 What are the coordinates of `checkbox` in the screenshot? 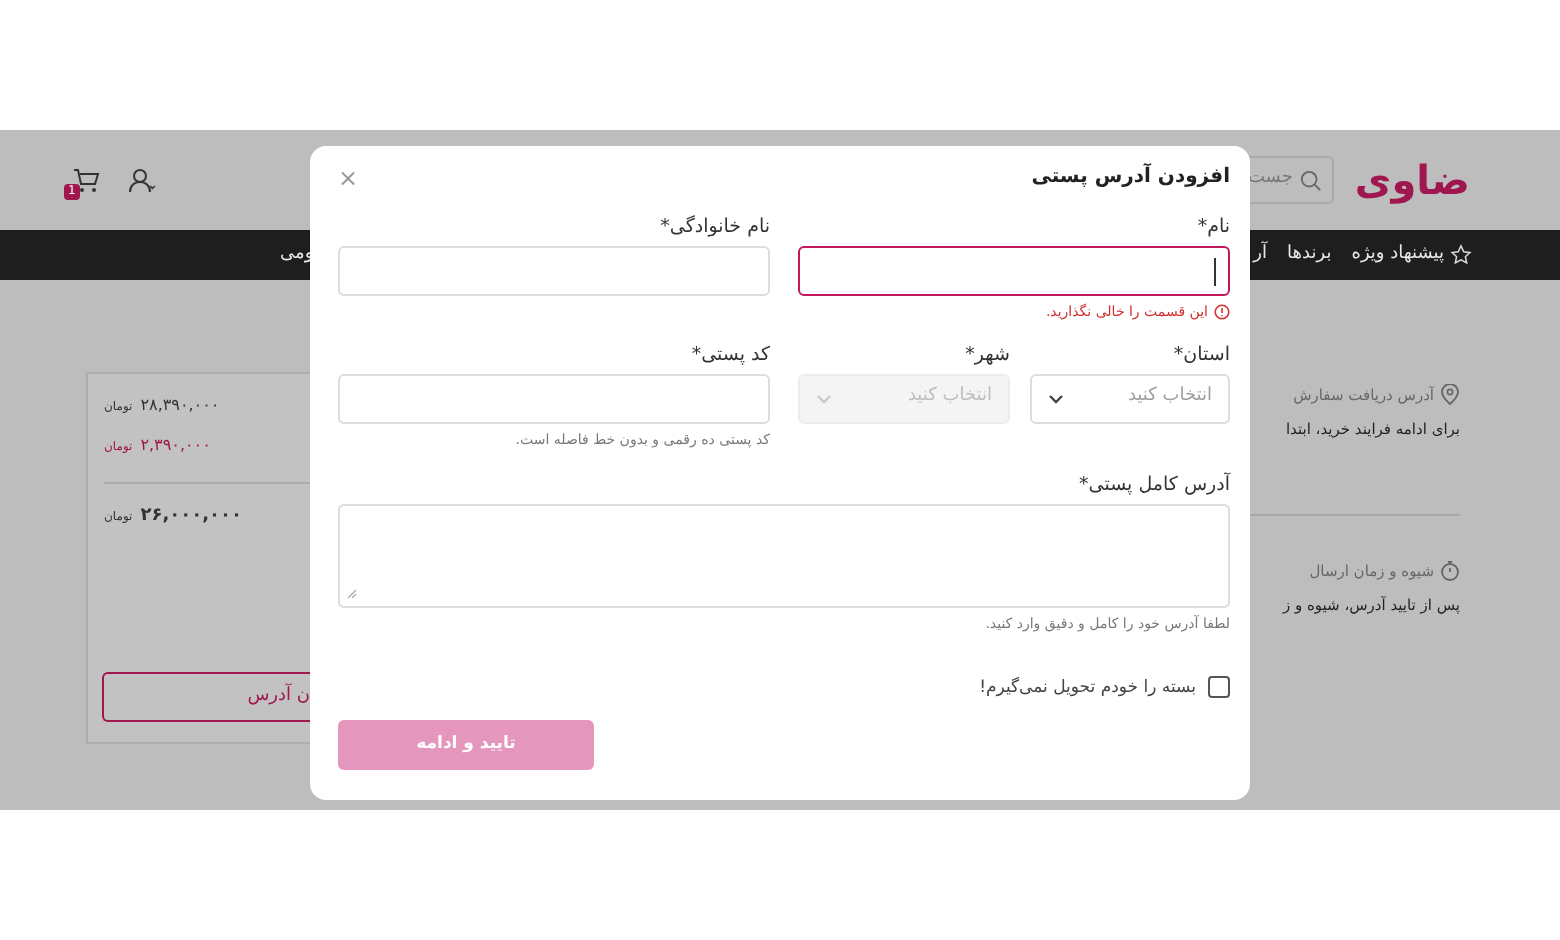 It's located at (1219, 687).